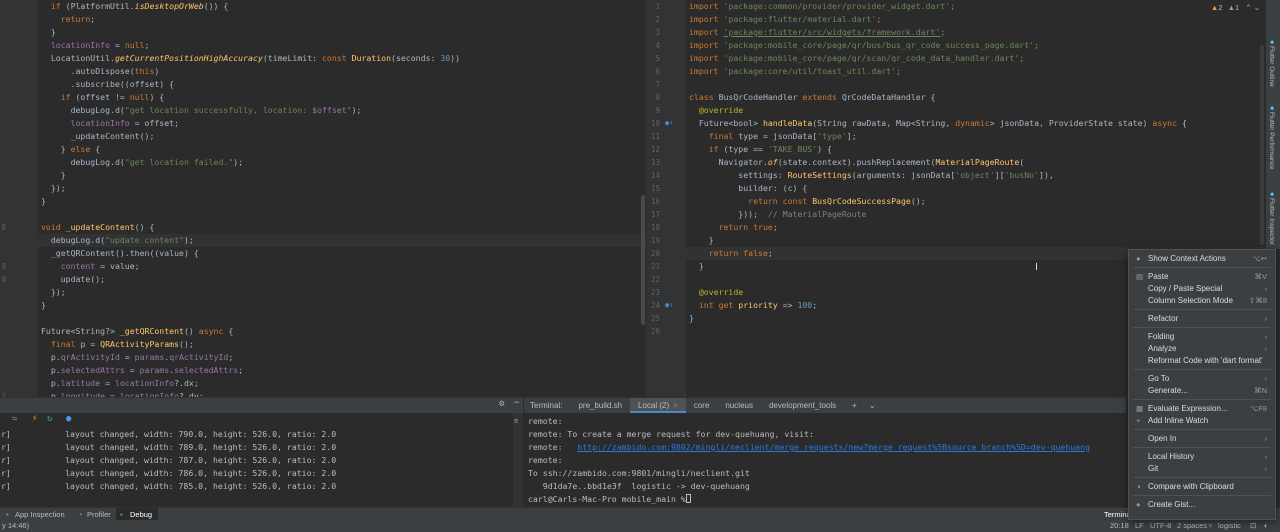  Describe the element at coordinates (342, 393) in the screenshot. I see `left-code-line: p.longitude = locationInfo?.dy;` at that location.